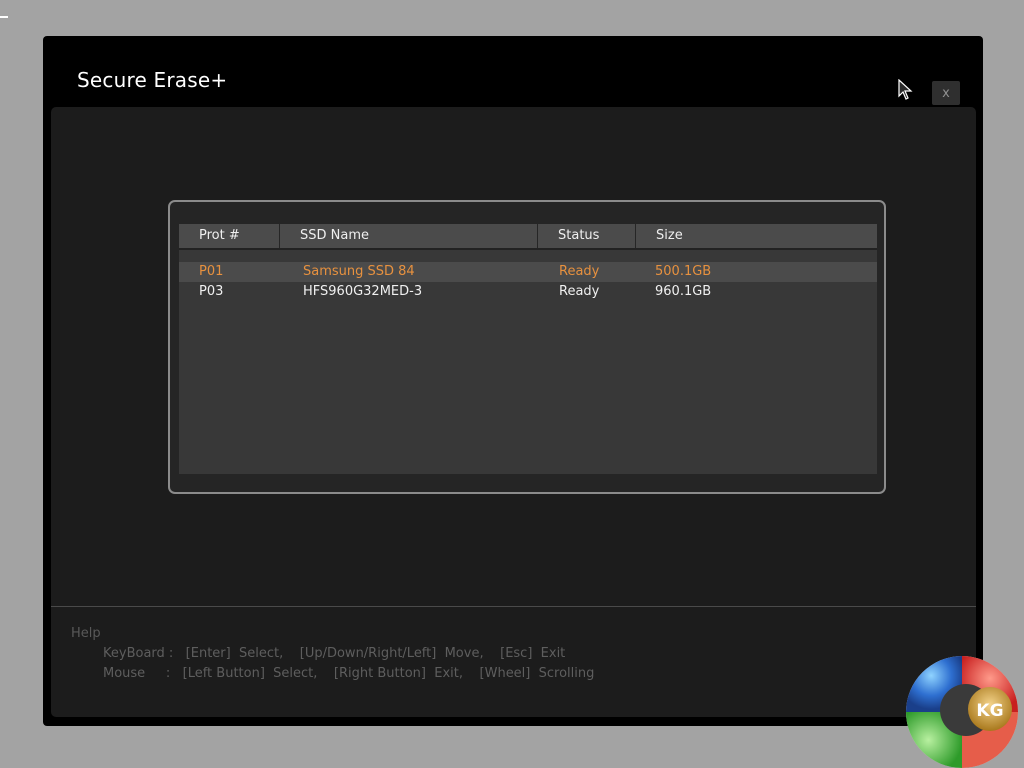 The image size is (1024, 768). What do you see at coordinates (513, 606) in the screenshot?
I see `help-divider` at bounding box center [513, 606].